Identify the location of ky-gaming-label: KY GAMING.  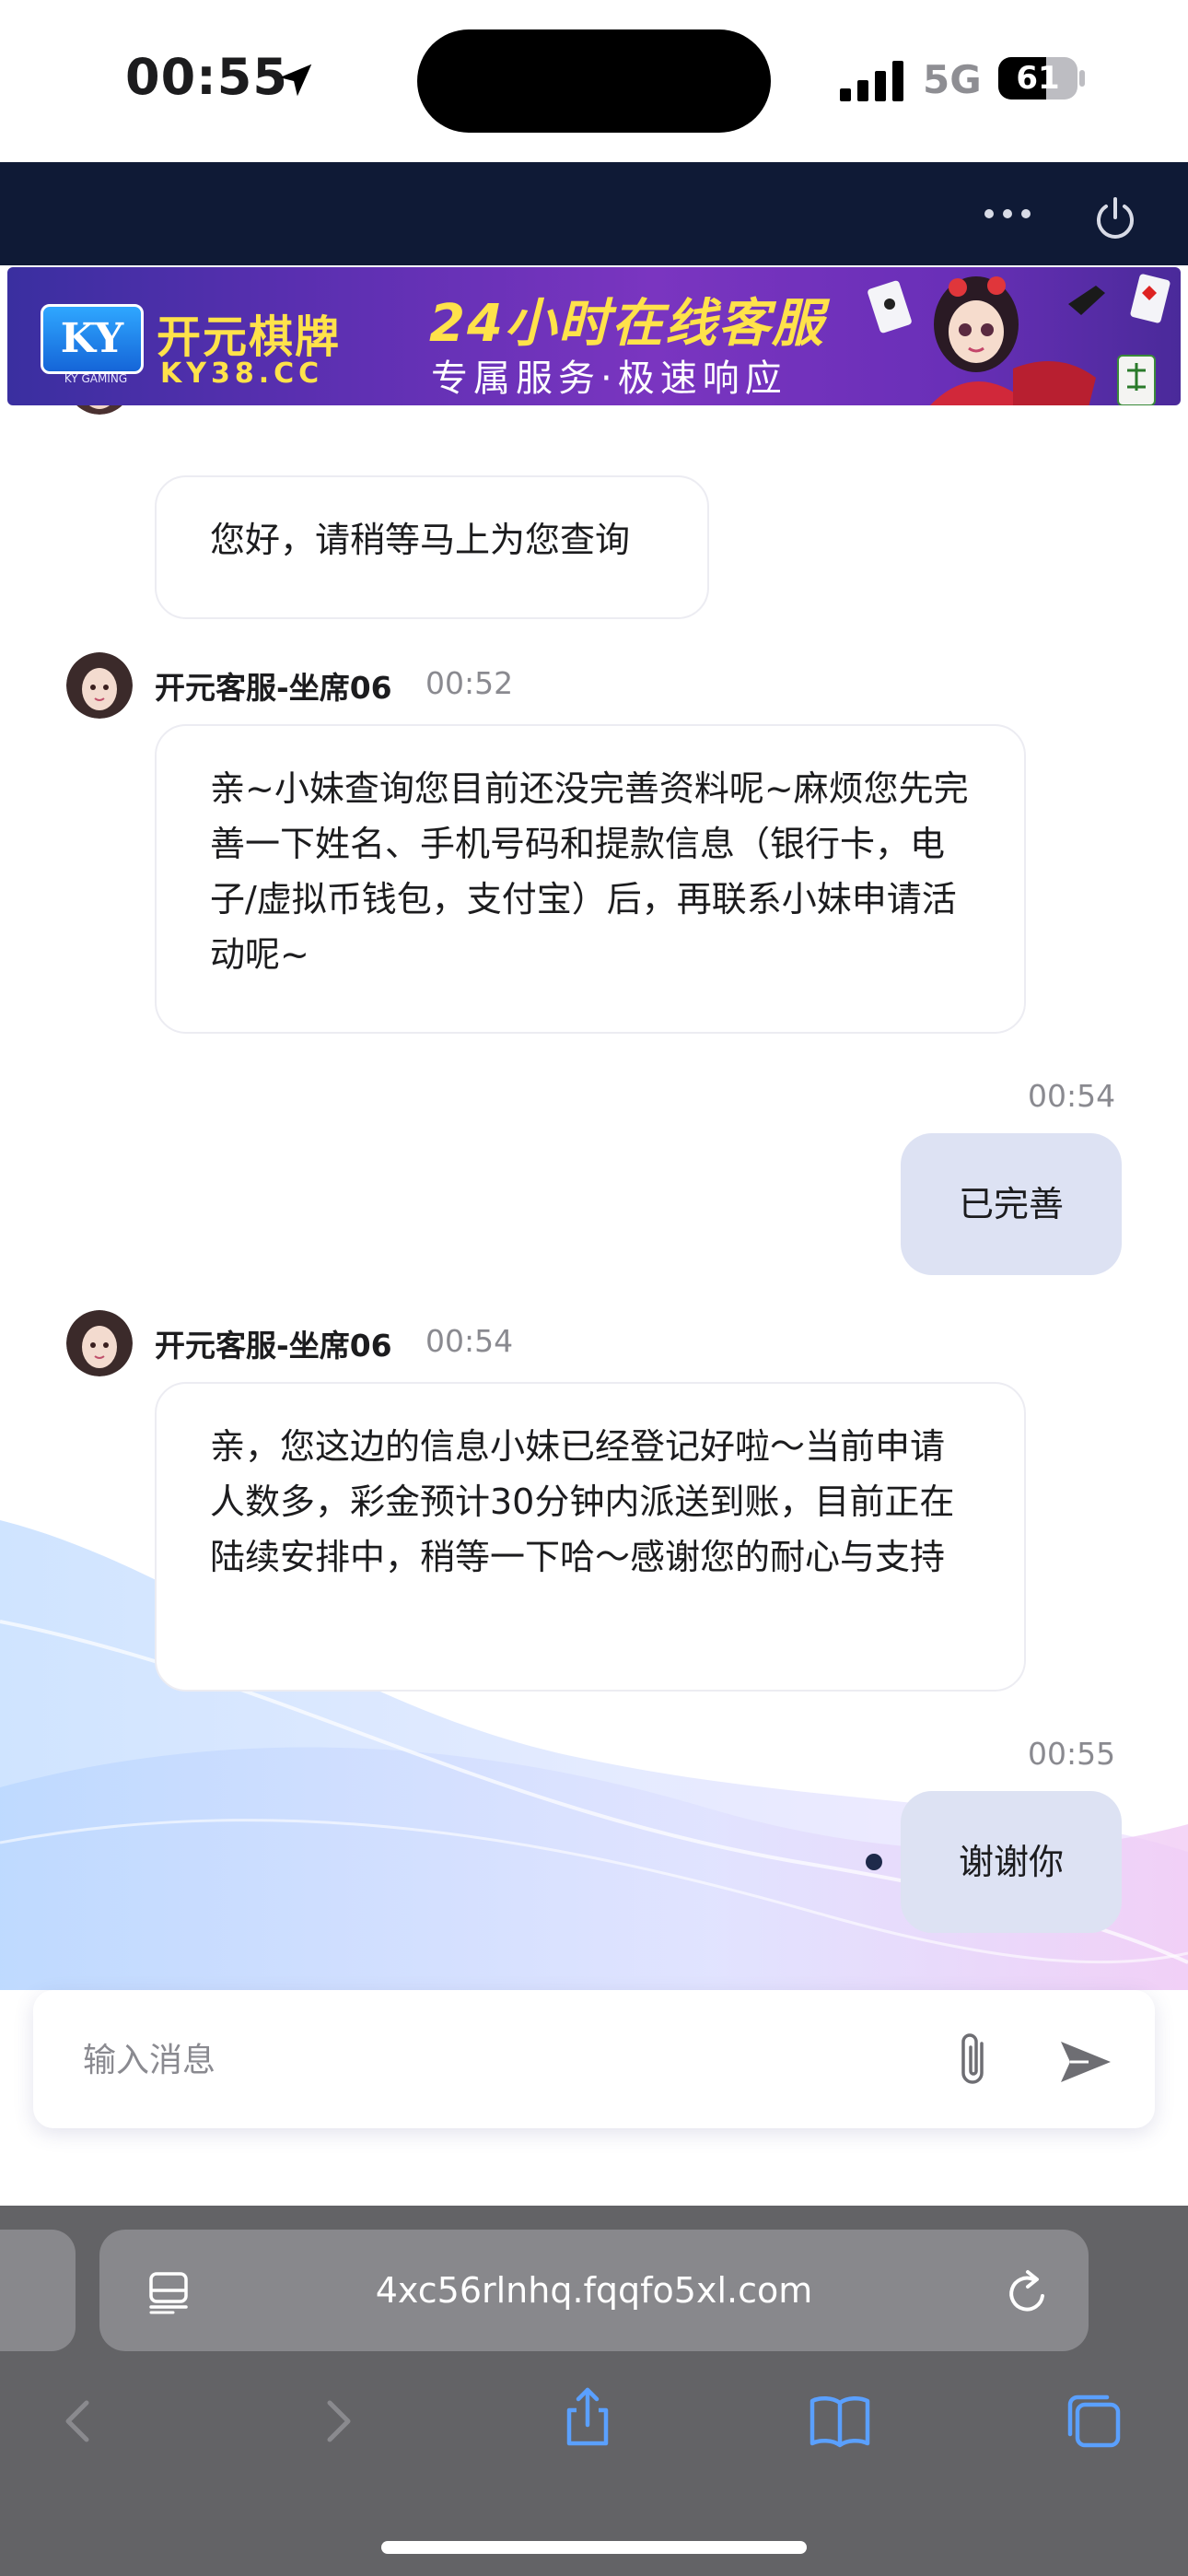
(96, 378).